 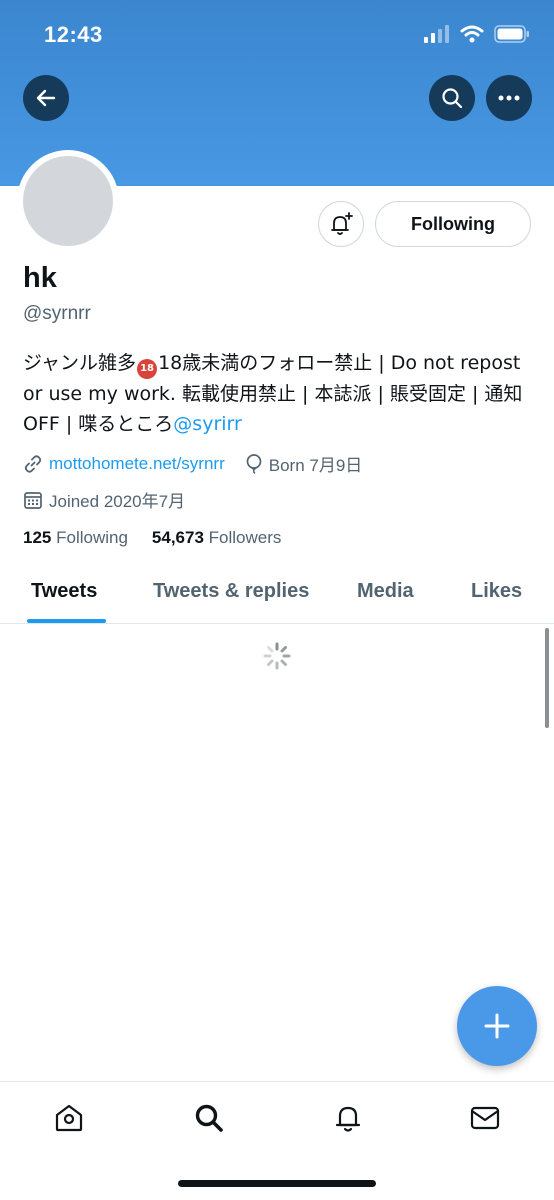 I want to click on follow-counts: 125 Following 54,673 Followers, so click(x=164, y=538).